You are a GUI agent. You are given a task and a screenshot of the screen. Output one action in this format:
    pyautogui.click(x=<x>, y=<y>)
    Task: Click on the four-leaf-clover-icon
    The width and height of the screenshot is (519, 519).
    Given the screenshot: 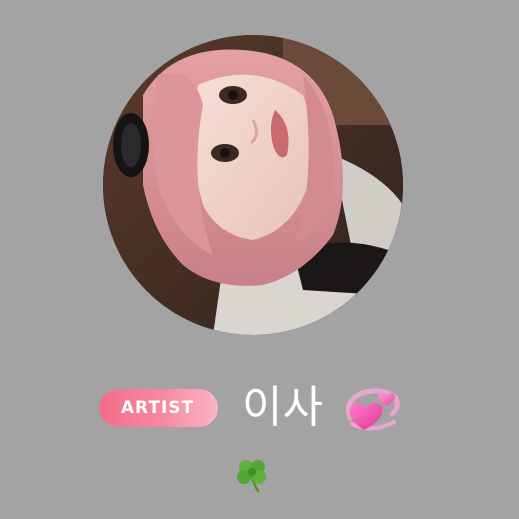 What is the action you would take?
    pyautogui.click(x=251, y=476)
    